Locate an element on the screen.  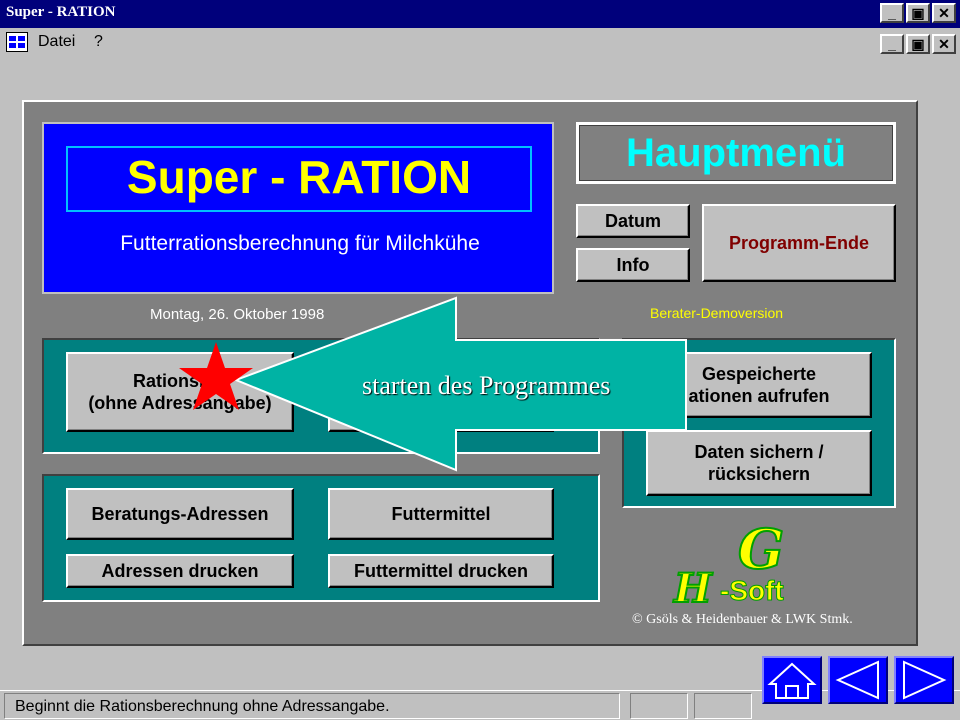
menu-datei: Datei is located at coordinates (56, 42).